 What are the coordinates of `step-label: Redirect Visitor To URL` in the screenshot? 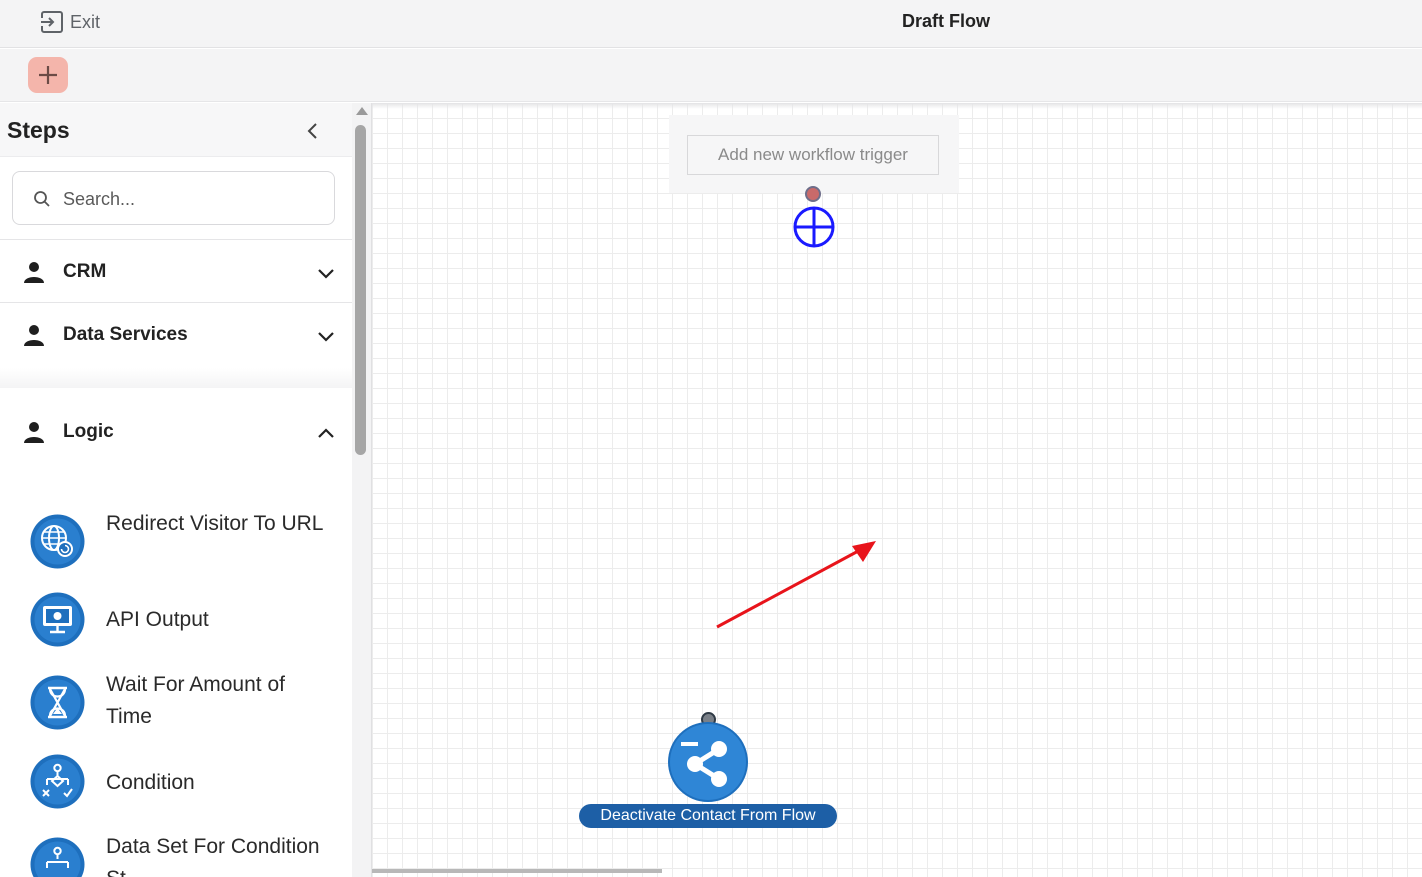 It's located at (215, 523).